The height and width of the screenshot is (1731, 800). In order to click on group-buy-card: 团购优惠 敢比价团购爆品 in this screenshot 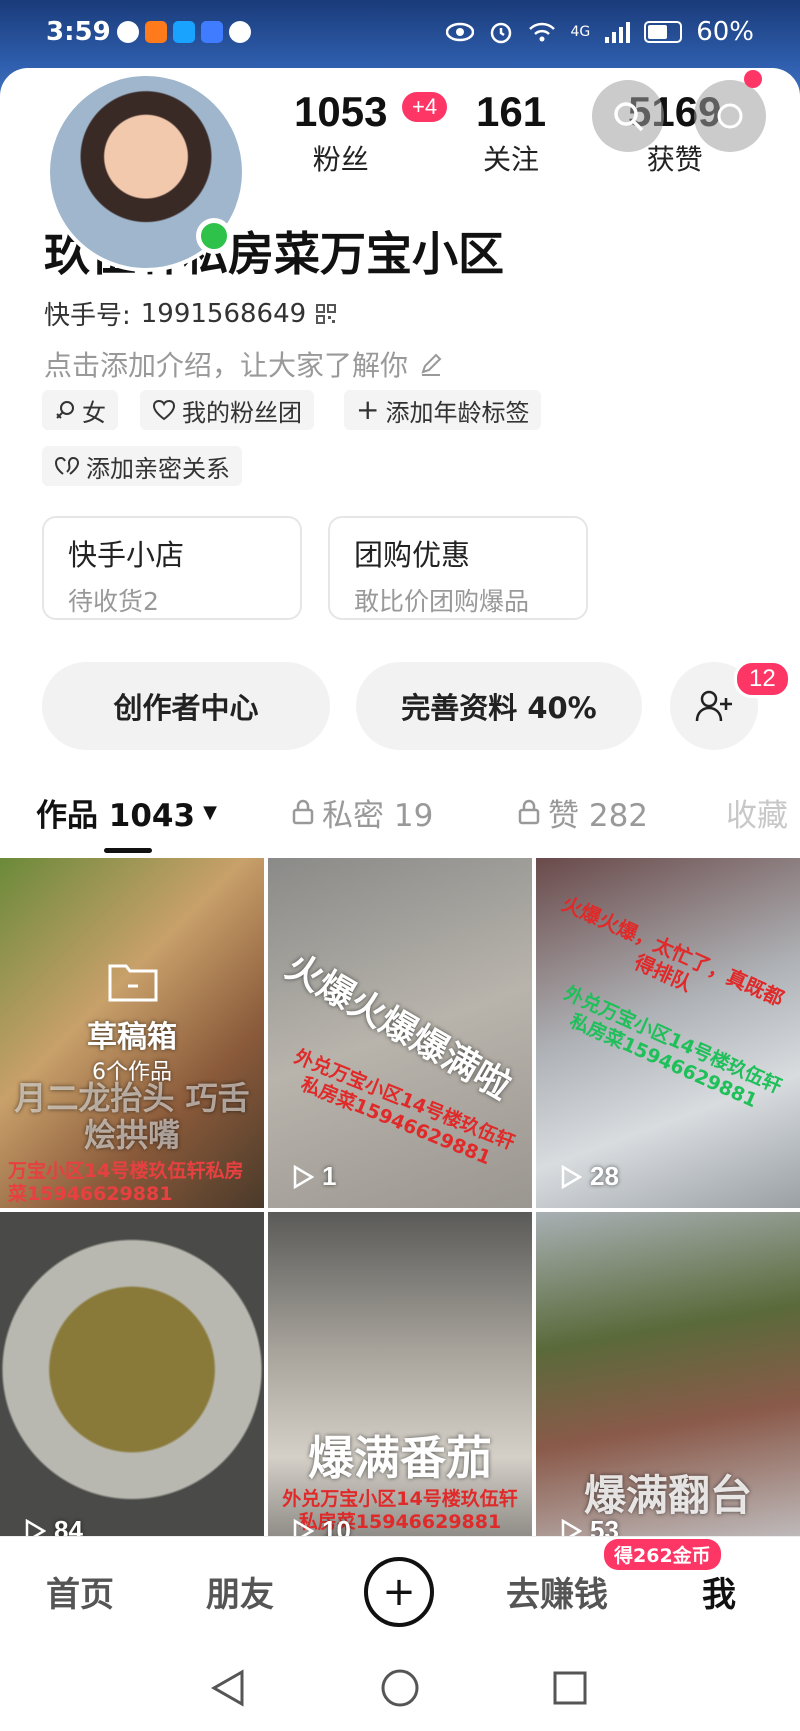, I will do `click(458, 568)`.